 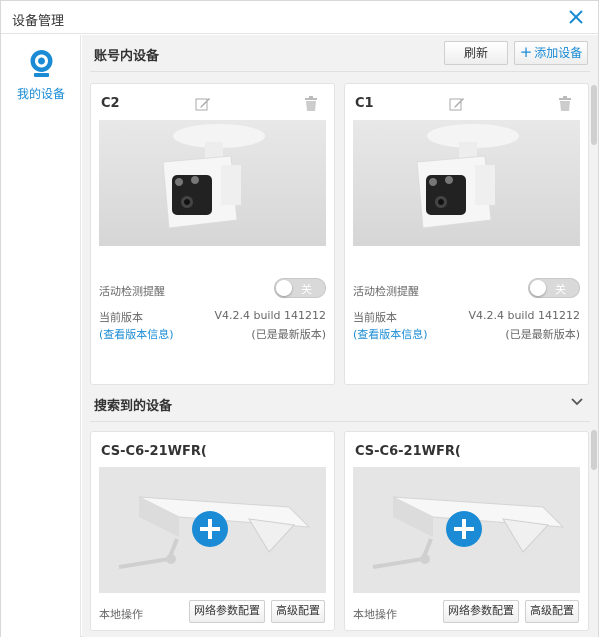 What do you see at coordinates (40, 94) in the screenshot?
I see `sidebar-item-label: 我的设备` at bounding box center [40, 94].